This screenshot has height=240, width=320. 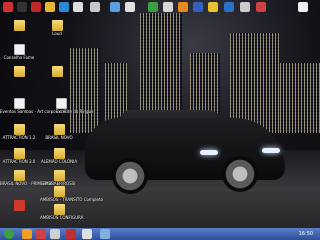 What do you see at coordinates (57, 33) in the screenshot?
I see `desktop-icon-label: Loud` at bounding box center [57, 33].